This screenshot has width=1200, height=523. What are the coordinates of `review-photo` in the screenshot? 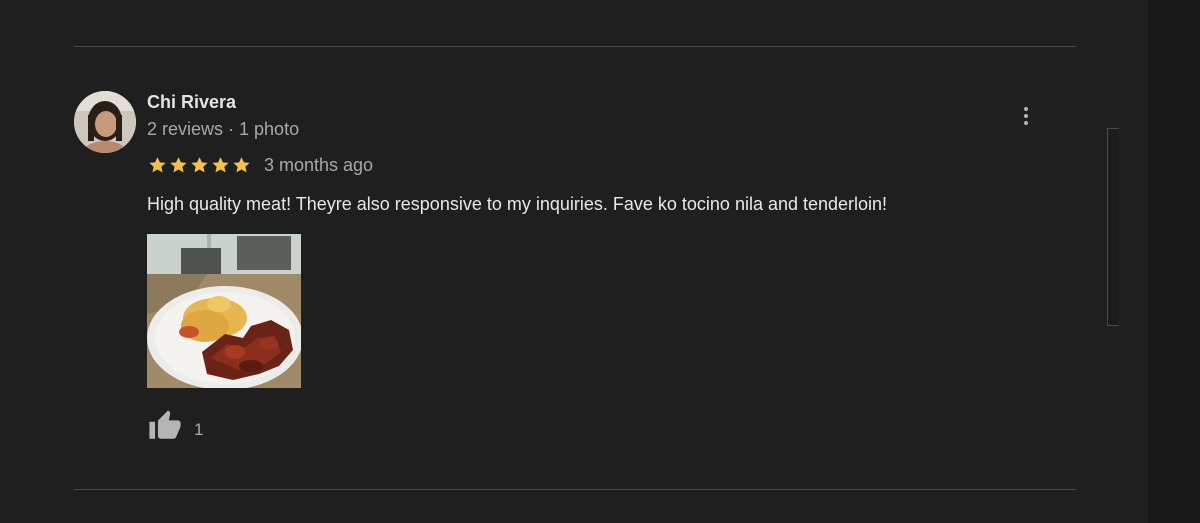 It's located at (224, 311).